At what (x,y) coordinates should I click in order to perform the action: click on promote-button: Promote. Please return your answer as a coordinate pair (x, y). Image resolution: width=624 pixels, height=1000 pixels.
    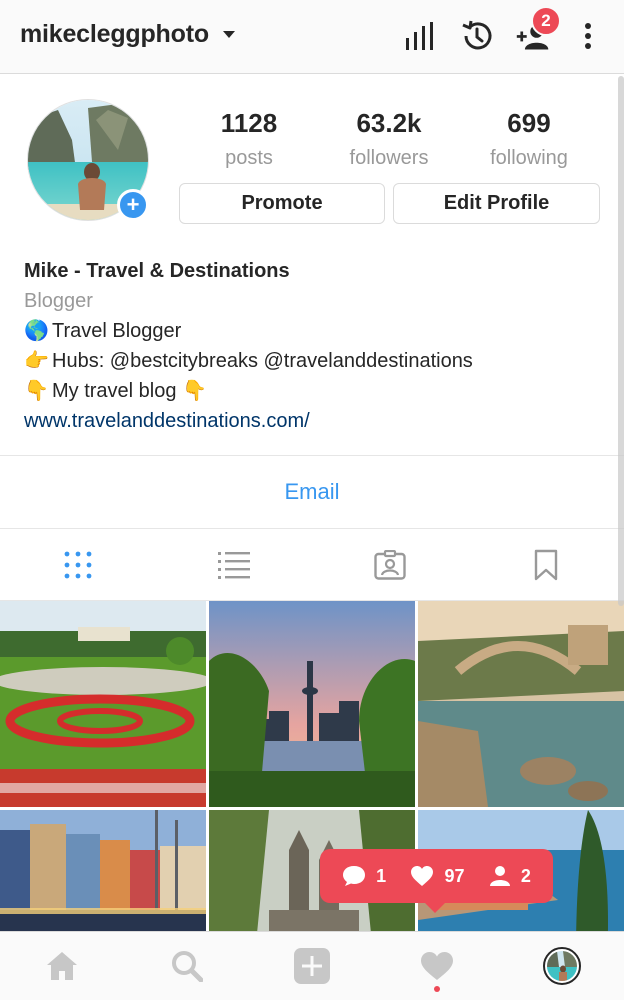
    Looking at the image, I should click on (282, 203).